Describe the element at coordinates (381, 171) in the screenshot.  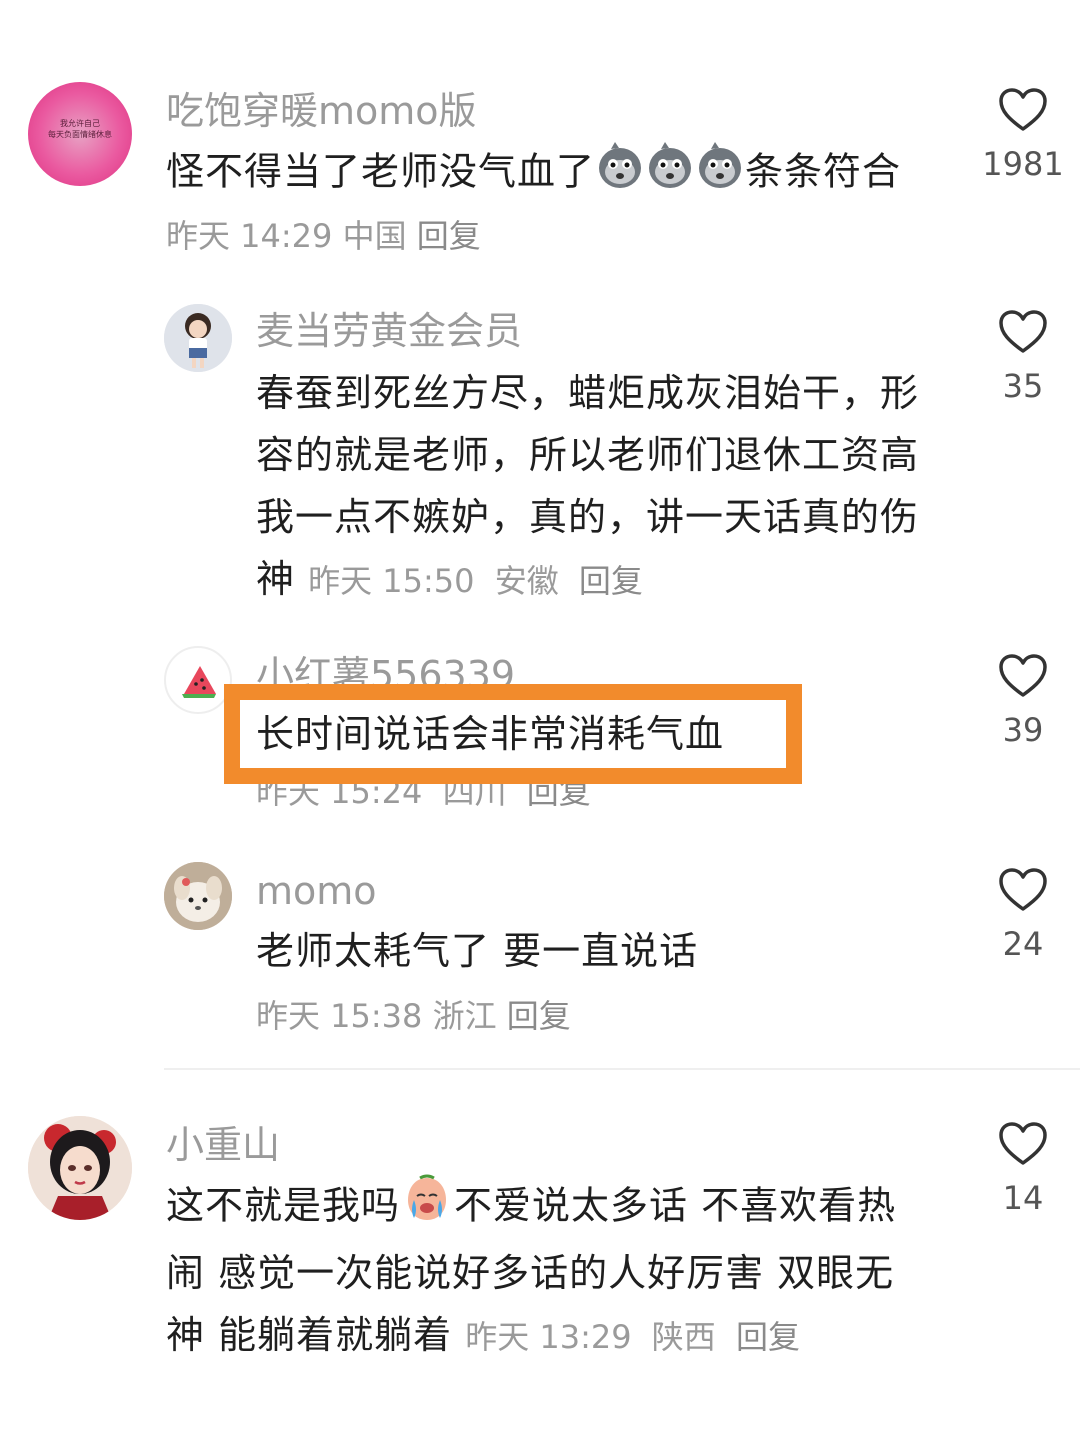
I see `comment-text-part: 怪不得当了老师没气血了` at that location.